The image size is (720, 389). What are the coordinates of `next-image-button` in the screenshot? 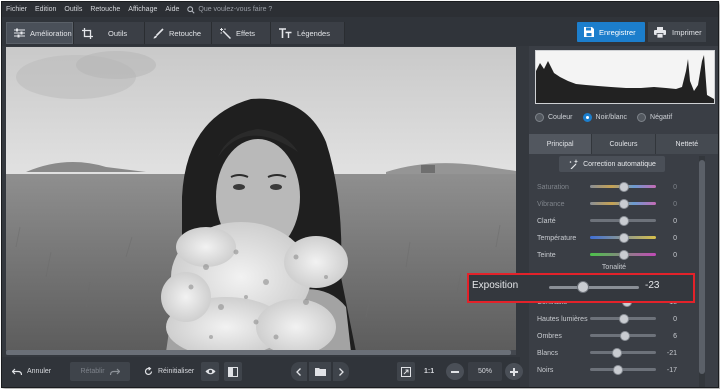 It's located at (341, 371).